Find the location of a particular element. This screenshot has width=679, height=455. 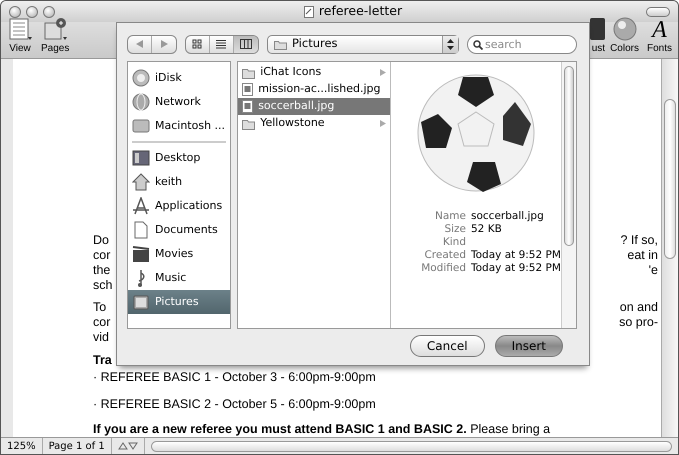

picture-frame-icon is located at coordinates (141, 302).